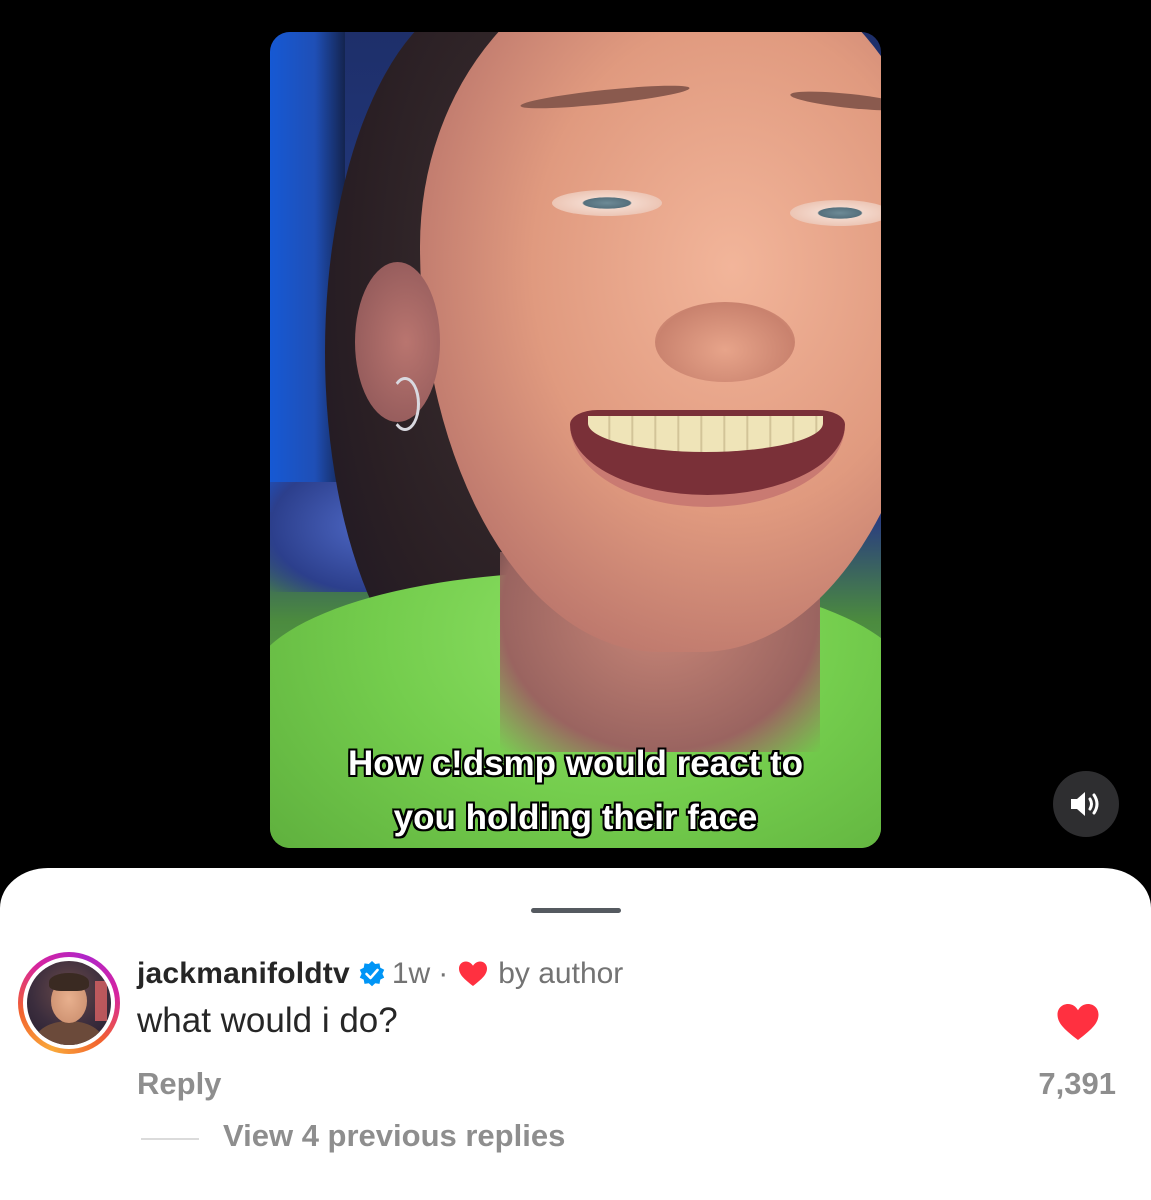  I want to click on verified-badge-icon, so click(372, 974).